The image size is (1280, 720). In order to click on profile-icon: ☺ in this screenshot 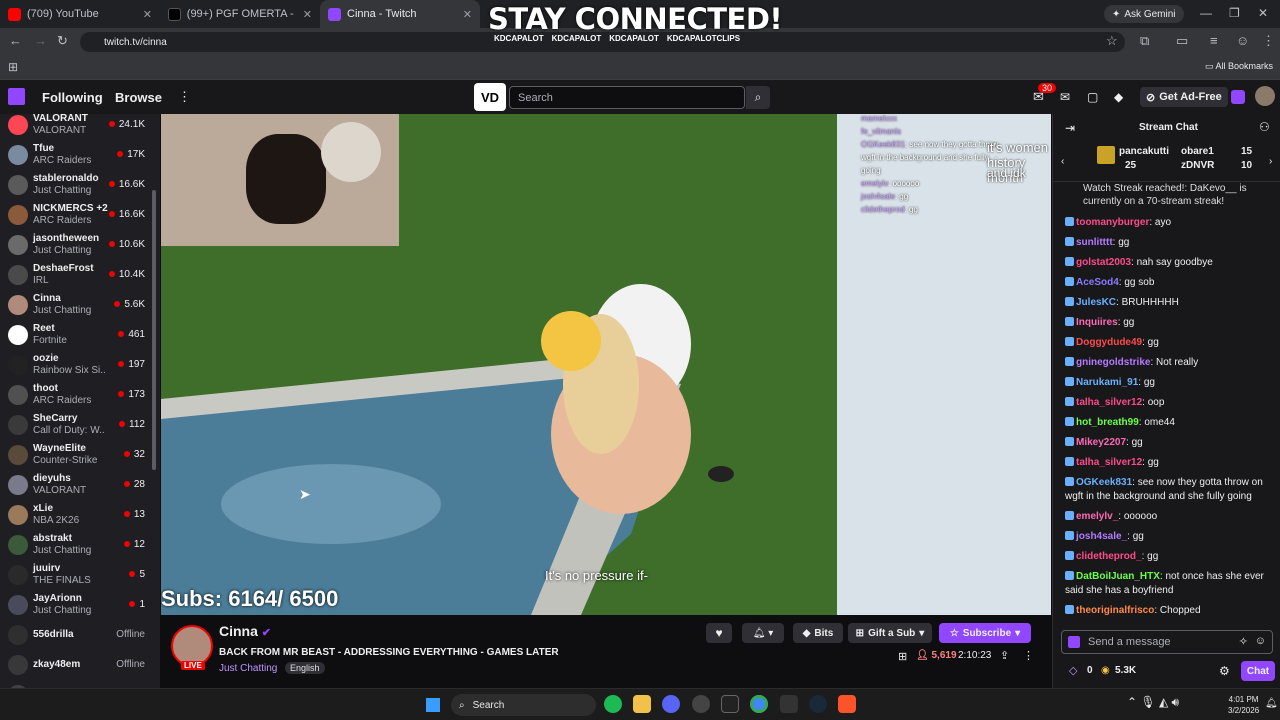, I will do `click(1242, 40)`.